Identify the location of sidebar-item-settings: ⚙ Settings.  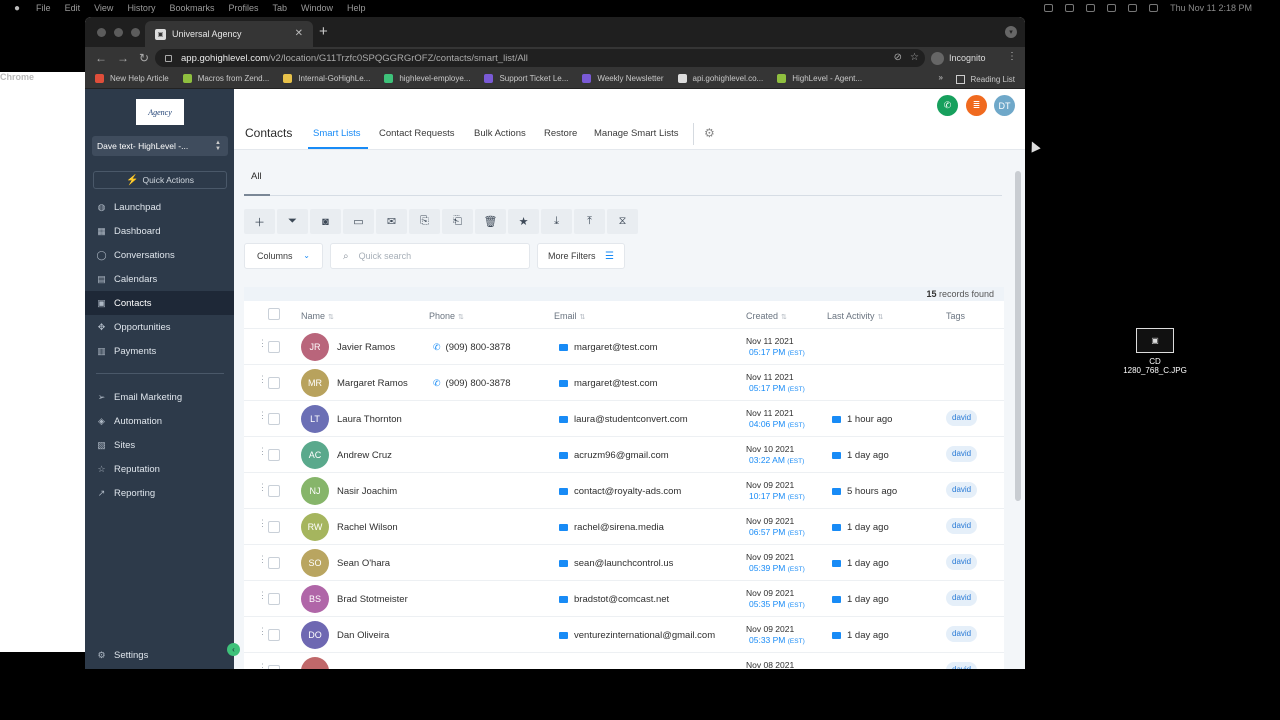
(159, 655).